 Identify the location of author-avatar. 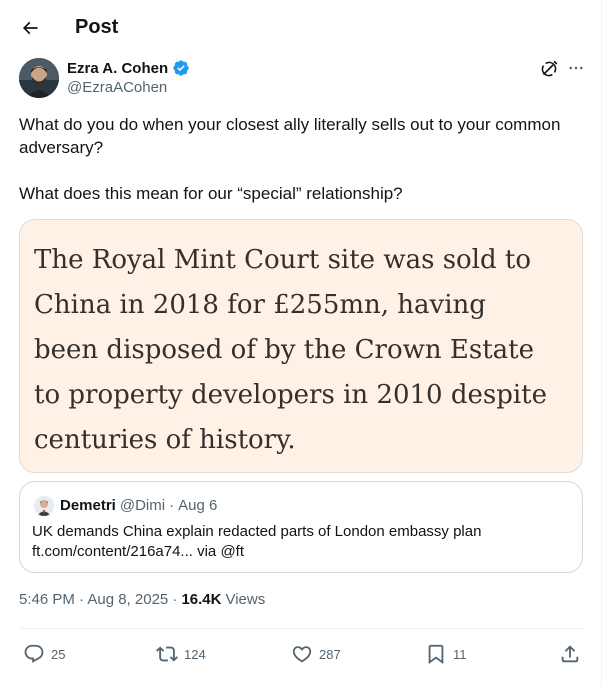
(39, 78).